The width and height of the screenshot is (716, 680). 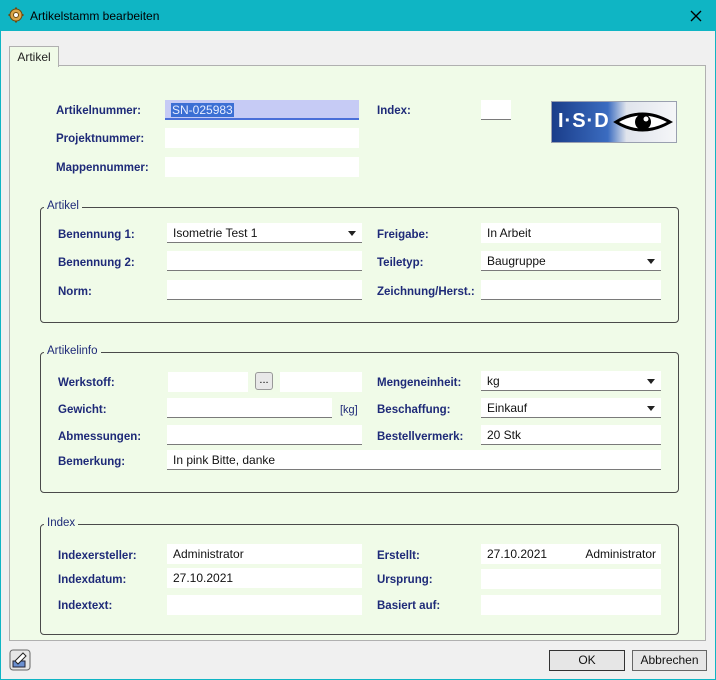 I want to click on abmessungen-input, so click(x=264, y=435).